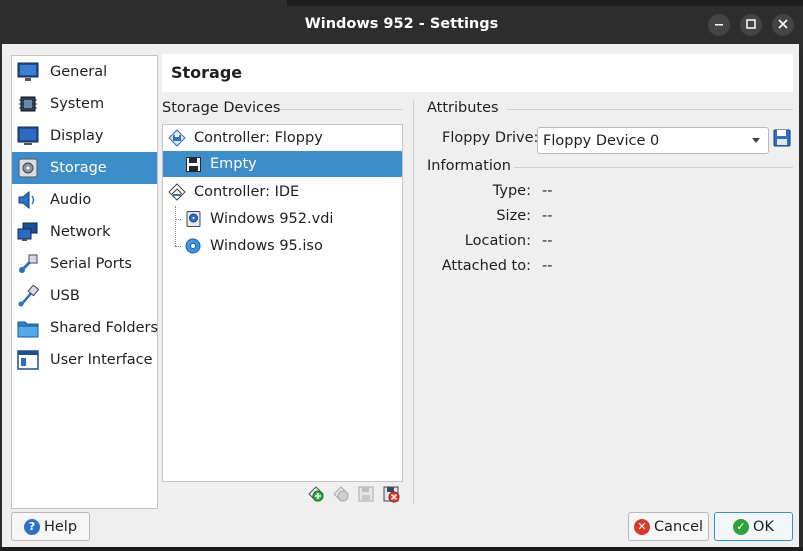 The height and width of the screenshot is (551, 803). I want to click on tree-item-empty: Empty, so click(282, 164).